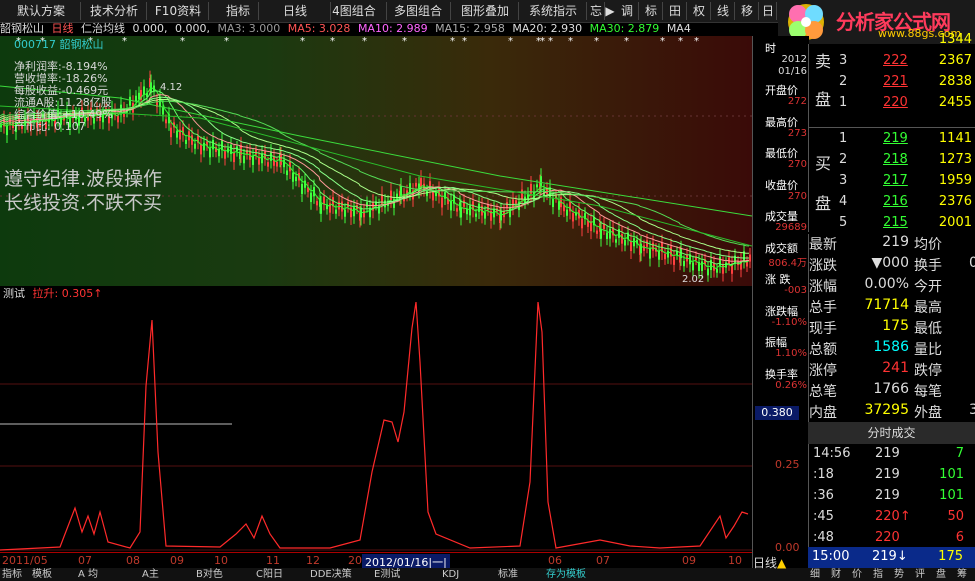  I want to click on ma3-value: MA3: 3.000, so click(249, 28).